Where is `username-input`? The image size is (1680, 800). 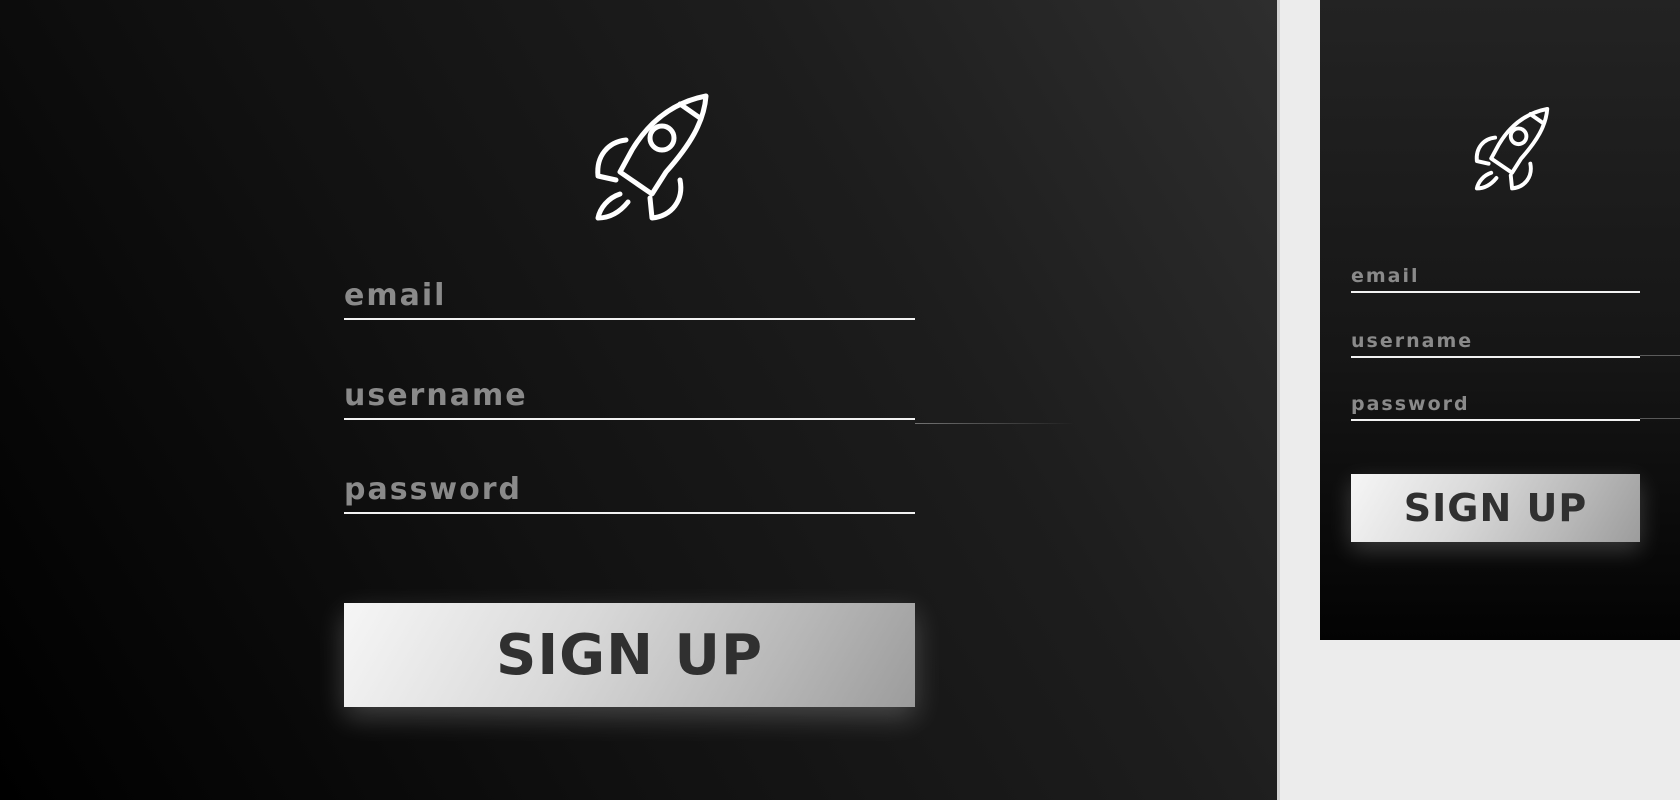
username-input is located at coordinates (629, 395).